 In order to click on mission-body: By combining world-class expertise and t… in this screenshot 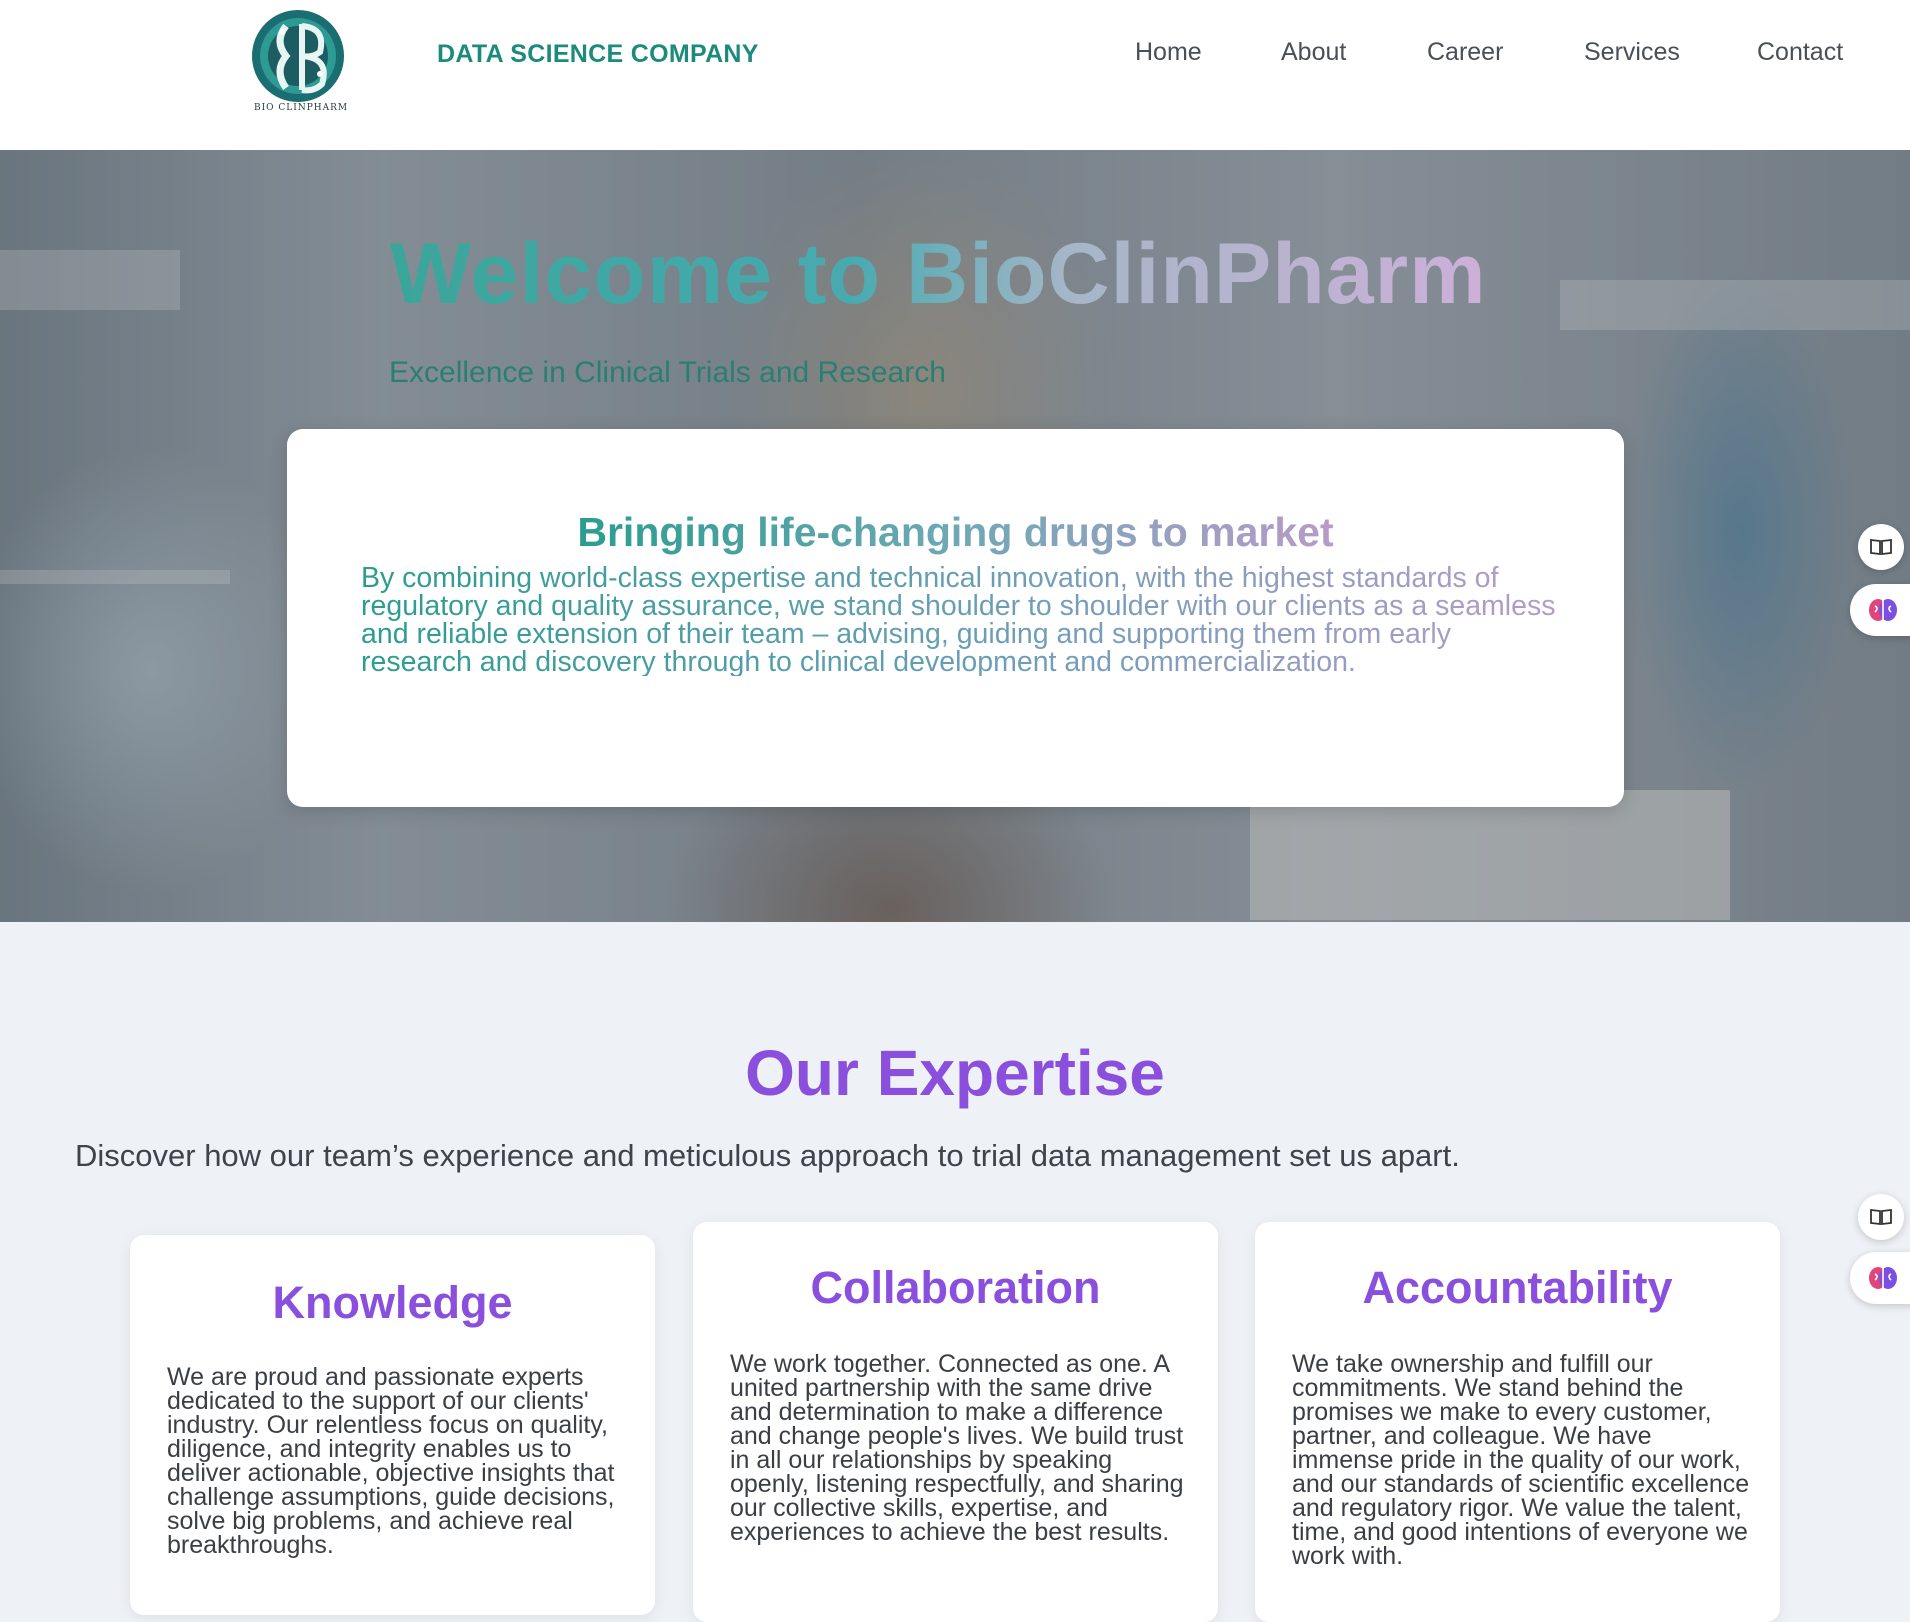, I will do `click(961, 620)`.